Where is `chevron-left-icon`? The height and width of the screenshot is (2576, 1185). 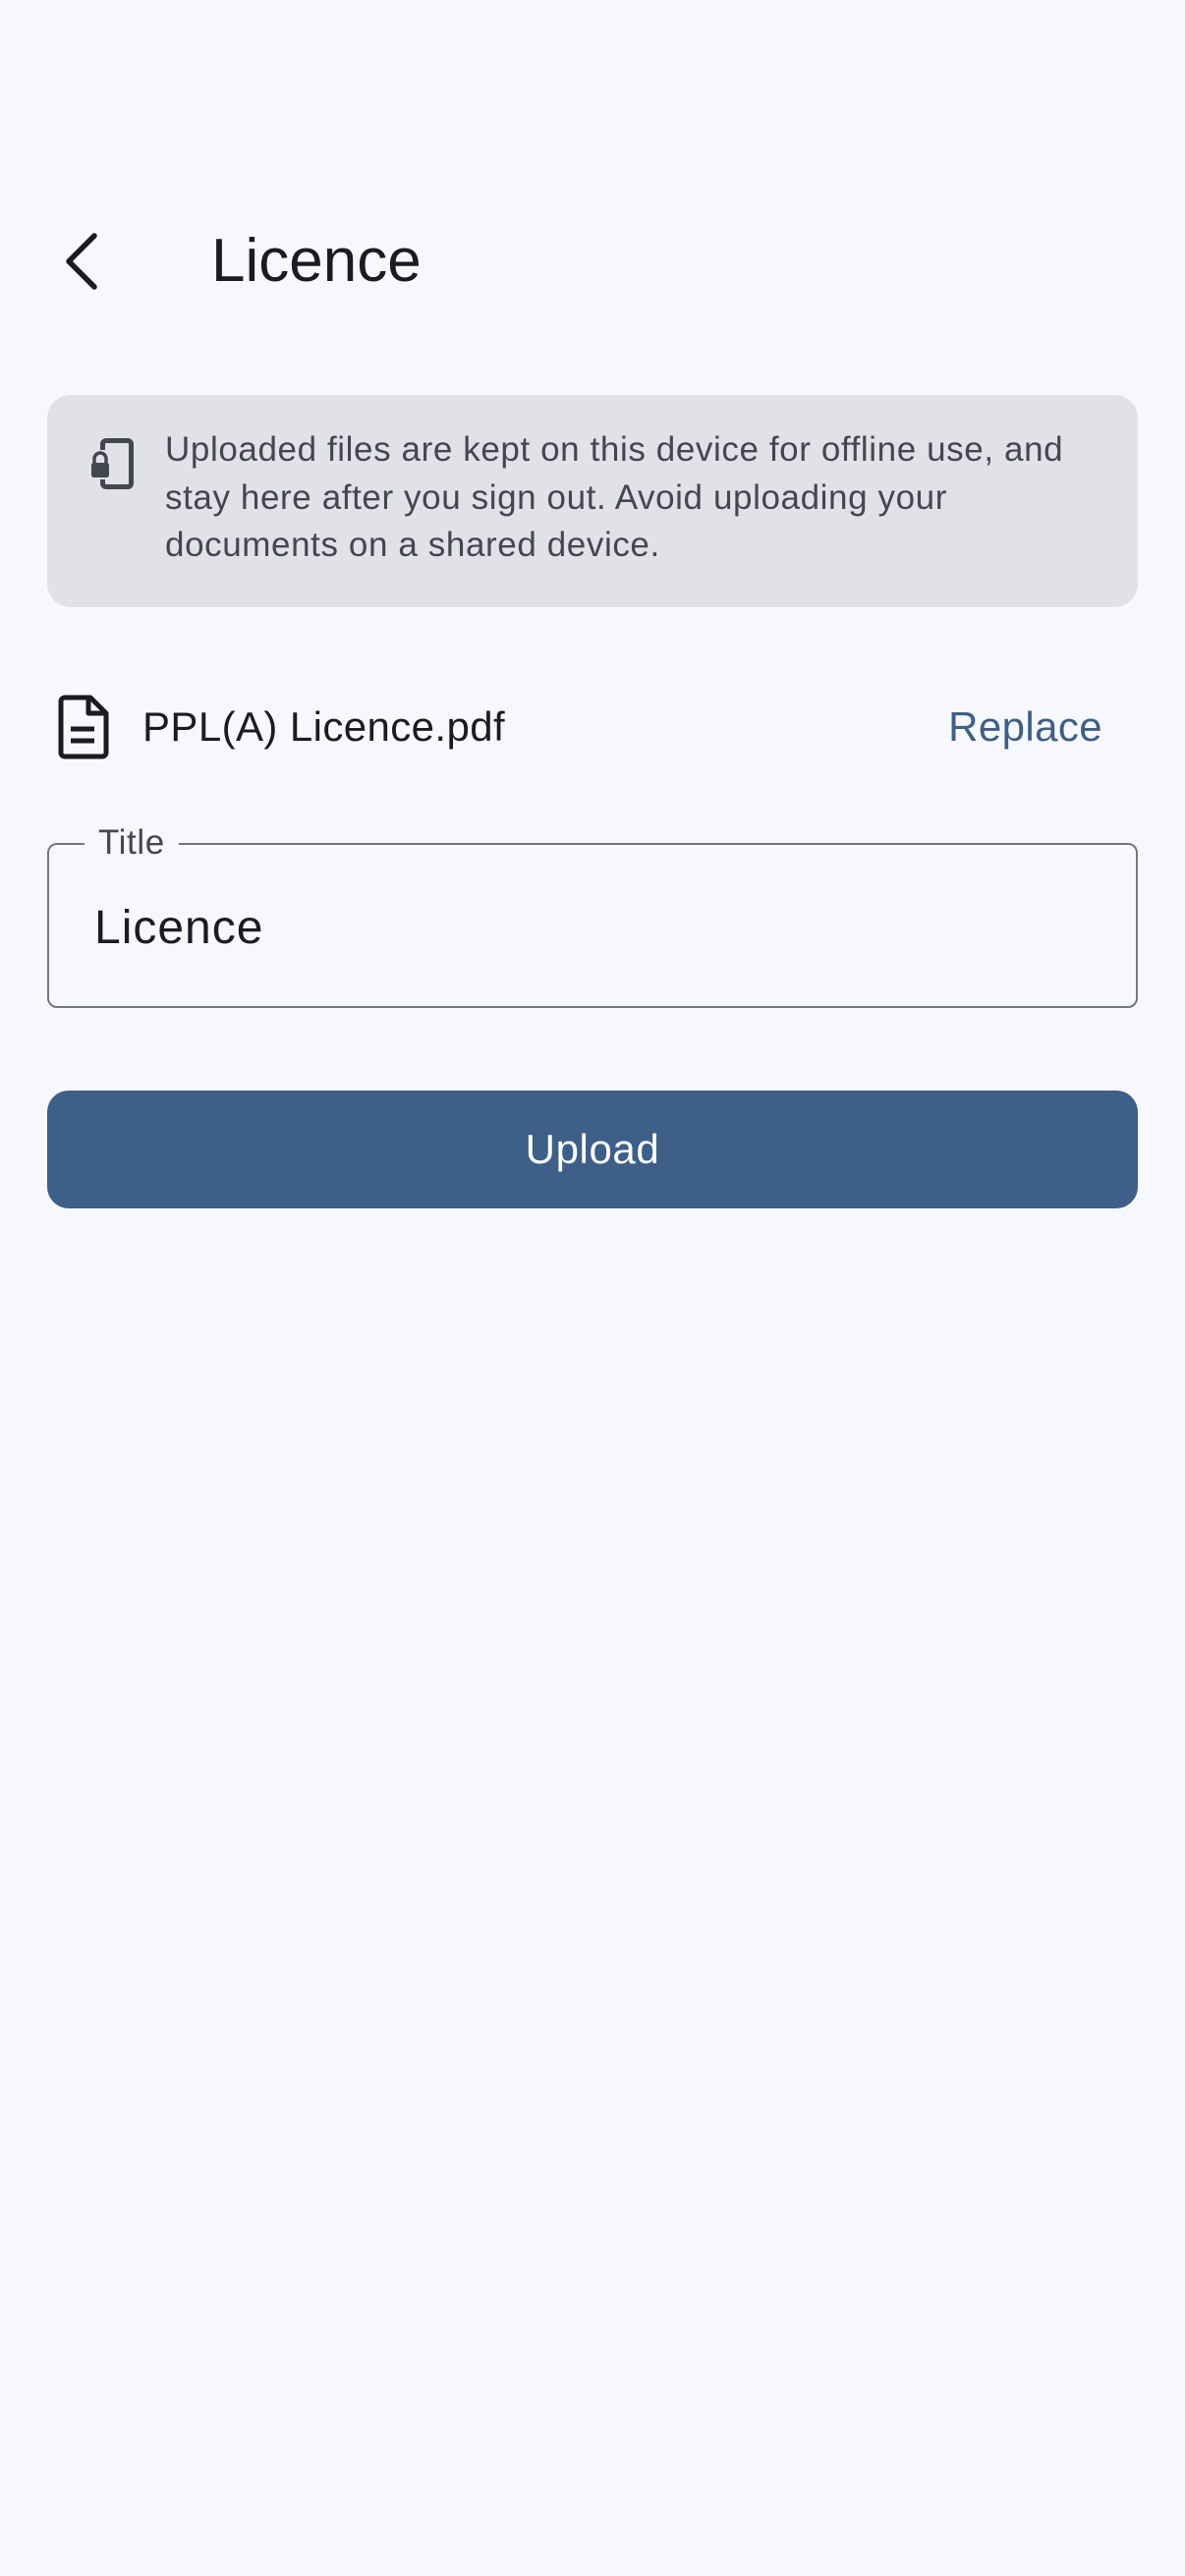
chevron-left-icon is located at coordinates (82, 261).